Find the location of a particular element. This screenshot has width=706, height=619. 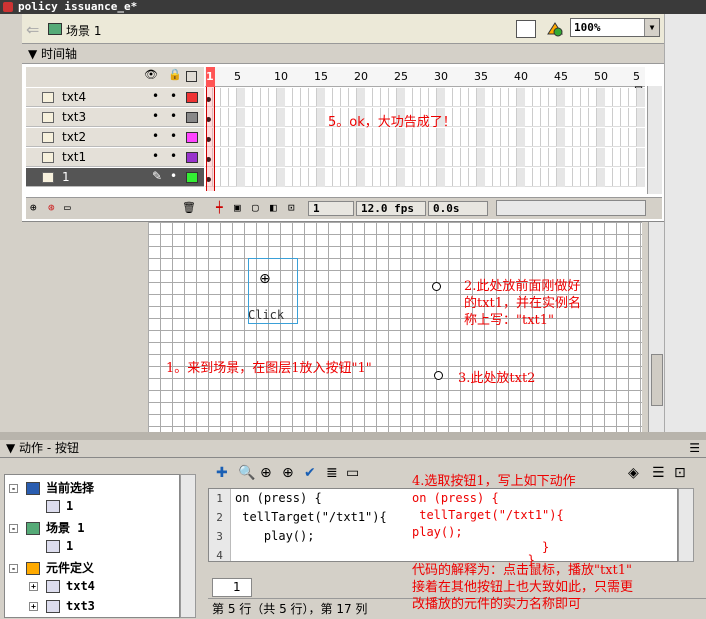

tree-item-label: 1 is located at coordinates (70, 506).